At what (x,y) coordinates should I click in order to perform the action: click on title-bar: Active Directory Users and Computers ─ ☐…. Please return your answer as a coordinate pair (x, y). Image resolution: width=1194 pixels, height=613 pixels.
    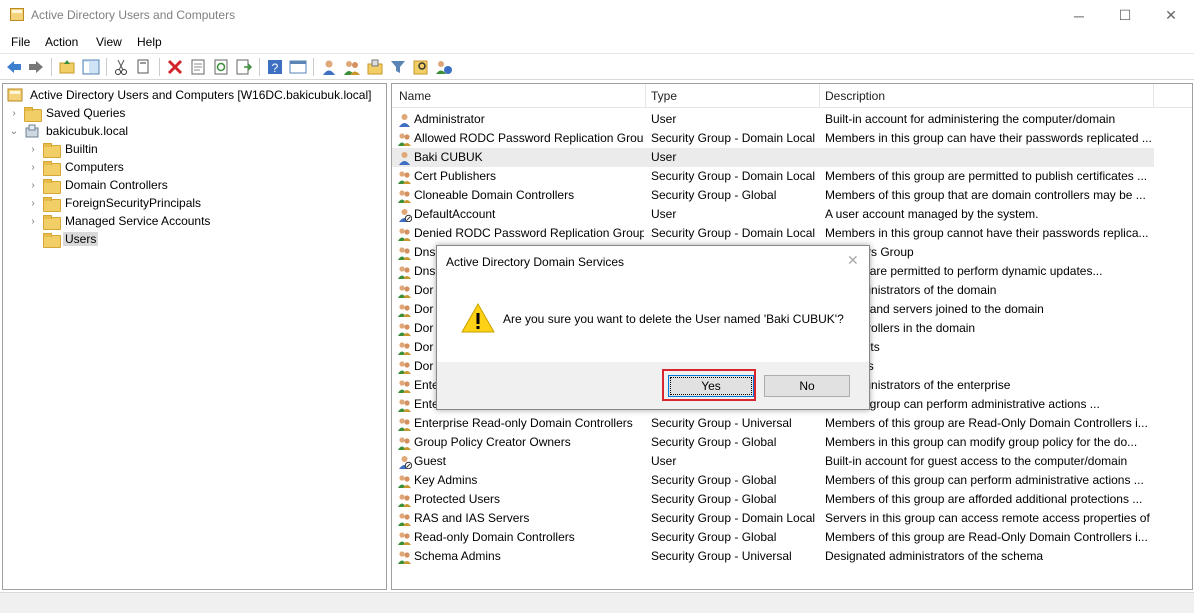
    Looking at the image, I should click on (597, 15).